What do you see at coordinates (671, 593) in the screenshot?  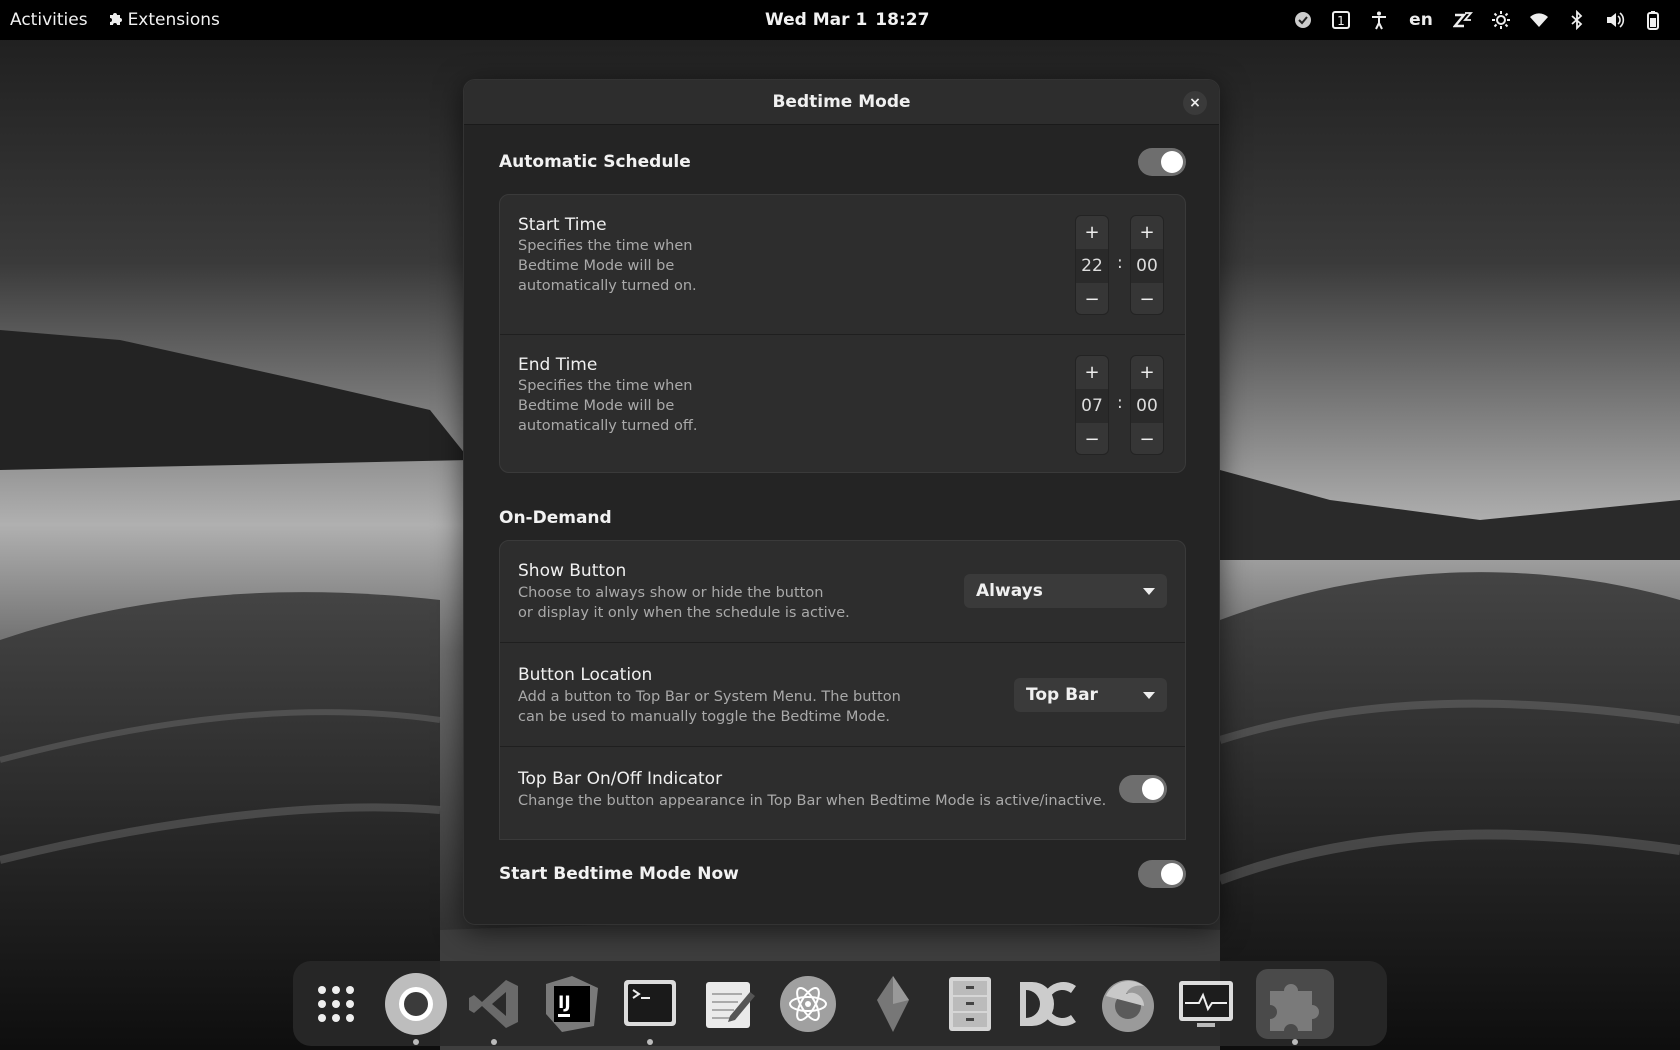 I see `show-button-description-line-1: Choose to always show or hide the button` at bounding box center [671, 593].